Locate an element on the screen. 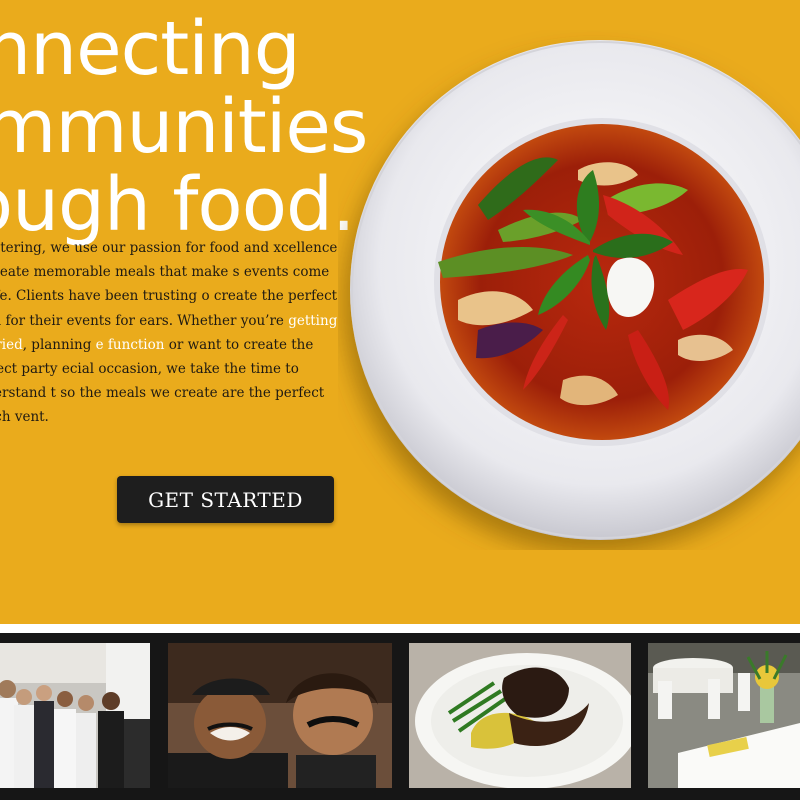  headline-line-2: ommunities is located at coordinates (184, 127).